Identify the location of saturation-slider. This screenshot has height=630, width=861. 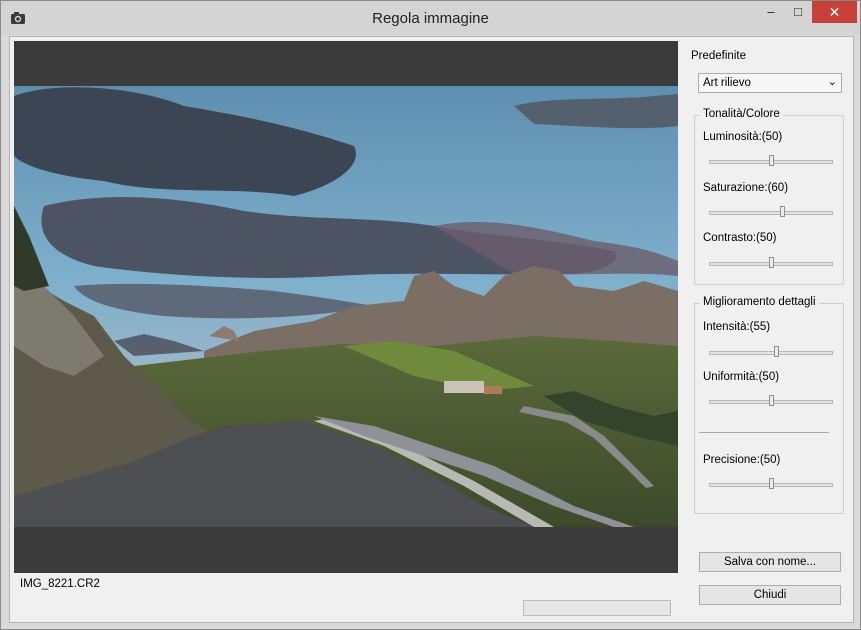
(771, 212).